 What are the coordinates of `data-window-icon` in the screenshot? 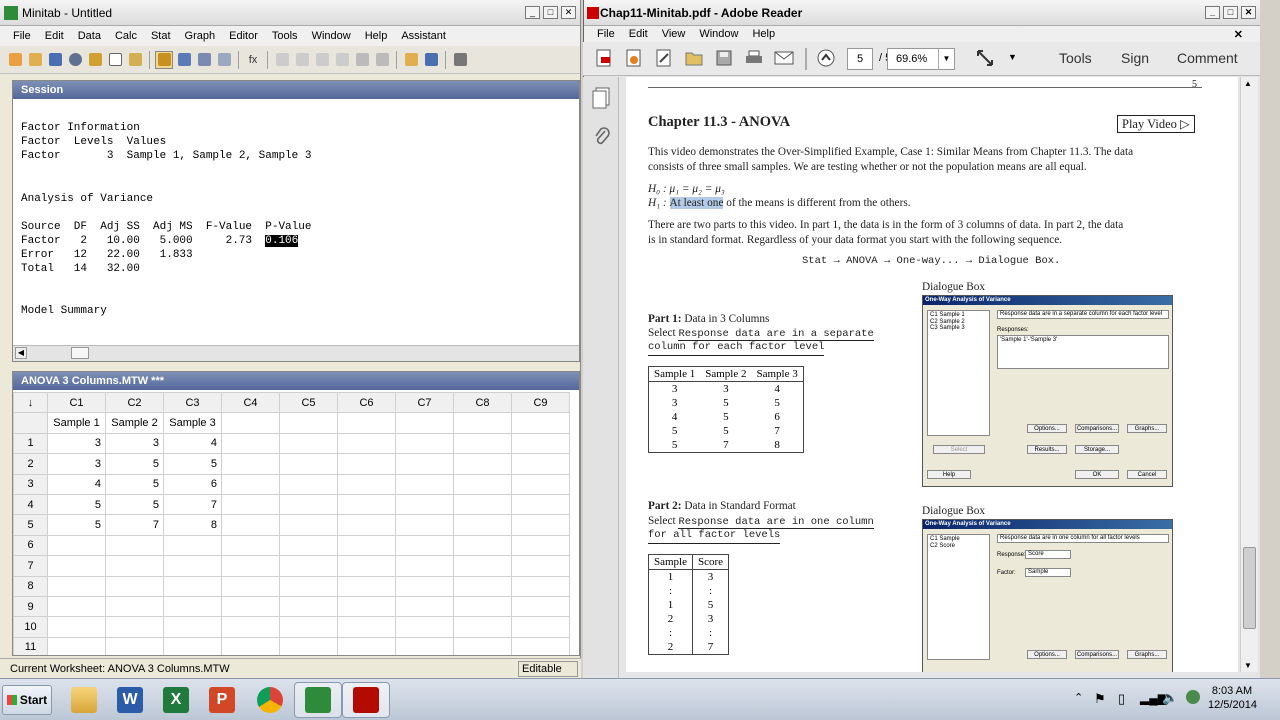 It's located at (184, 60).